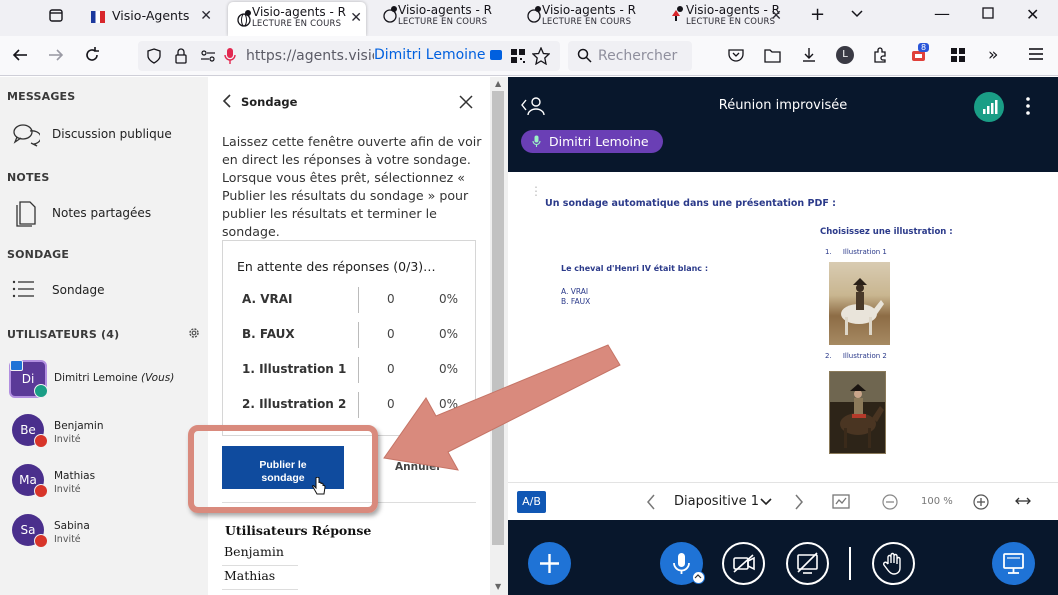  Describe the element at coordinates (731, 18) in the screenshot. I see `browser-tab-4: Visio-agents - R LECTURE EN COURS ✕` at that location.